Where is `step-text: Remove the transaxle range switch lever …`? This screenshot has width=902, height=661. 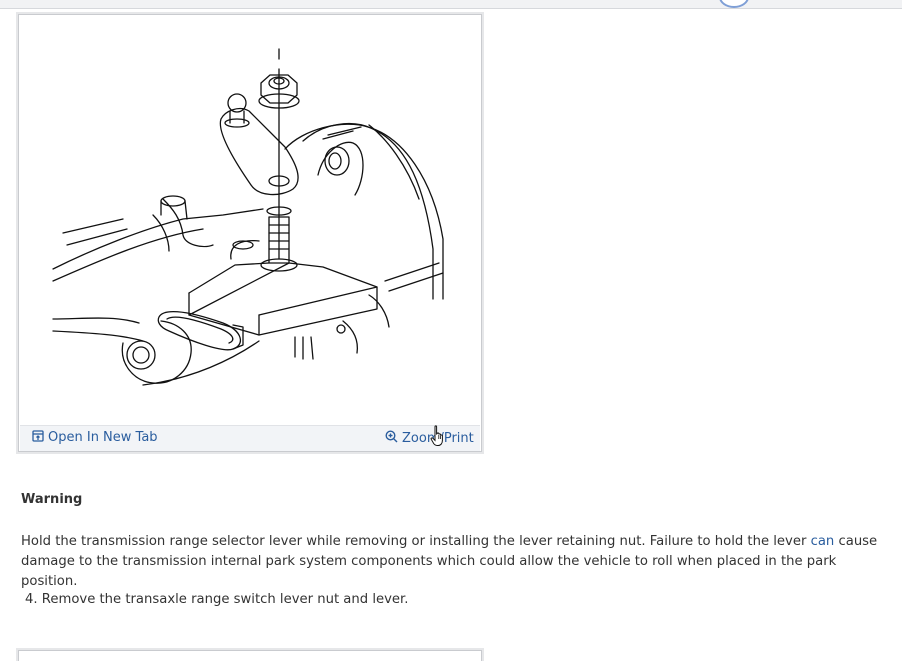 step-text: Remove the transaxle range switch lever … is located at coordinates (225, 599).